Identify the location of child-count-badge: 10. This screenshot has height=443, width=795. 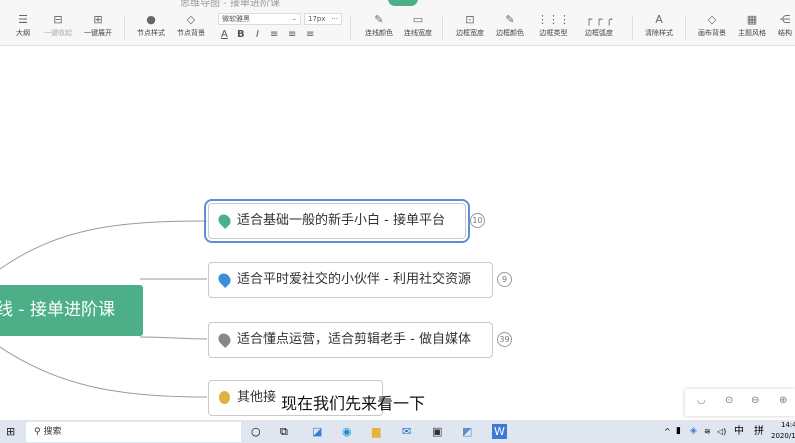
(477, 220).